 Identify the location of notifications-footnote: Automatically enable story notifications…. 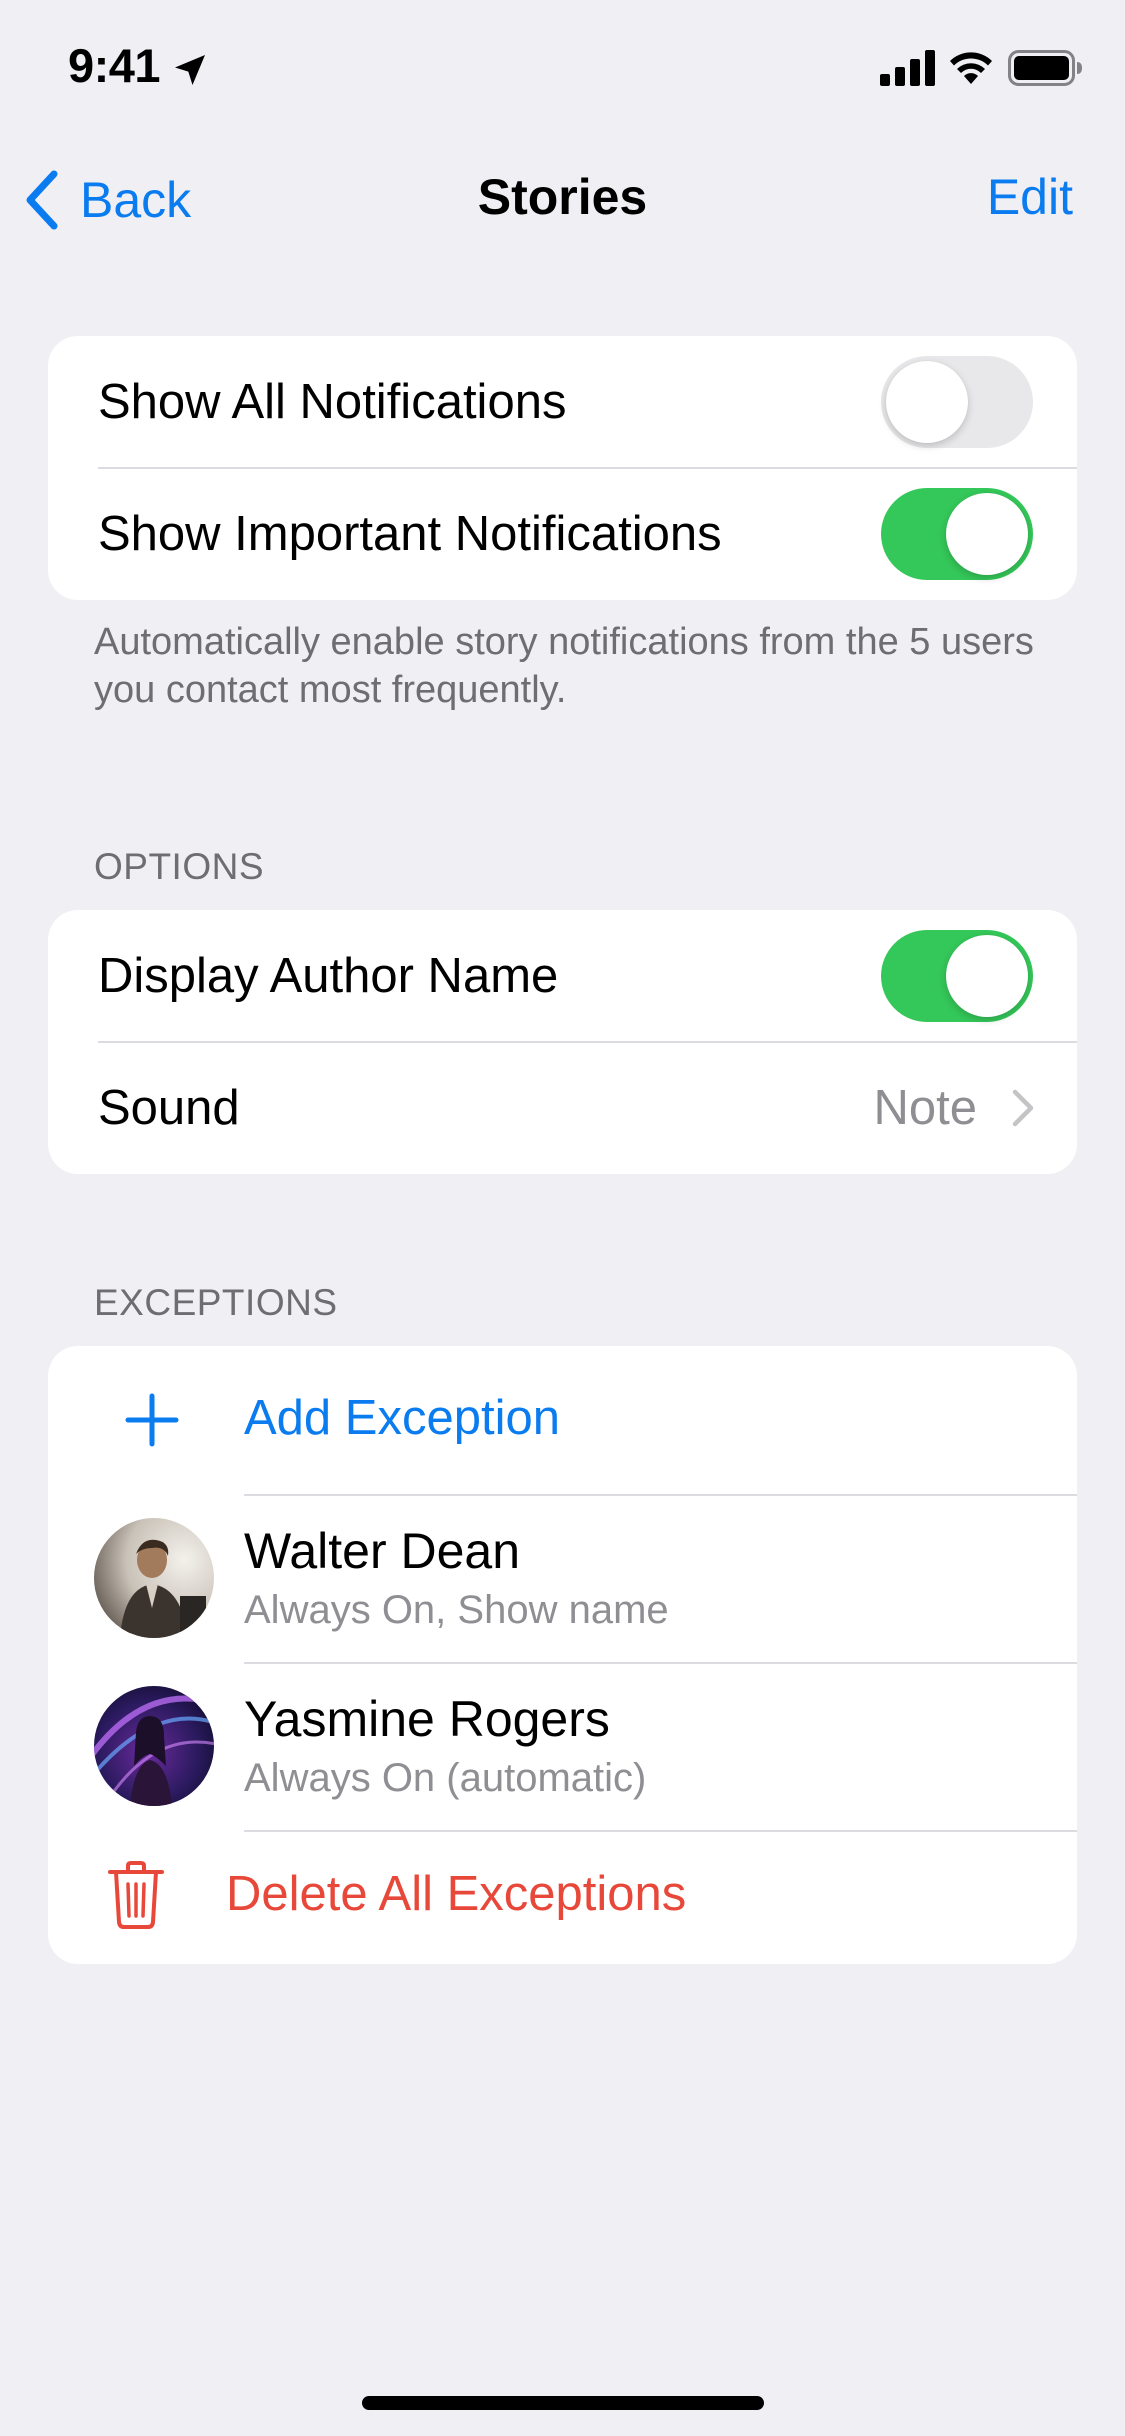
(564, 666).